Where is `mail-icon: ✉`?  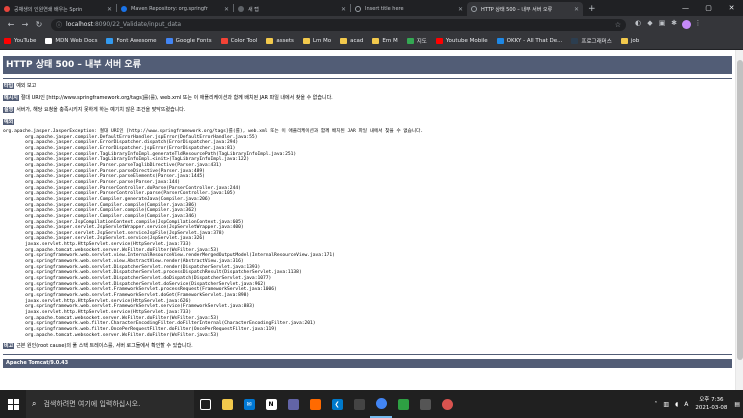 mail-icon: ✉ is located at coordinates (249, 404).